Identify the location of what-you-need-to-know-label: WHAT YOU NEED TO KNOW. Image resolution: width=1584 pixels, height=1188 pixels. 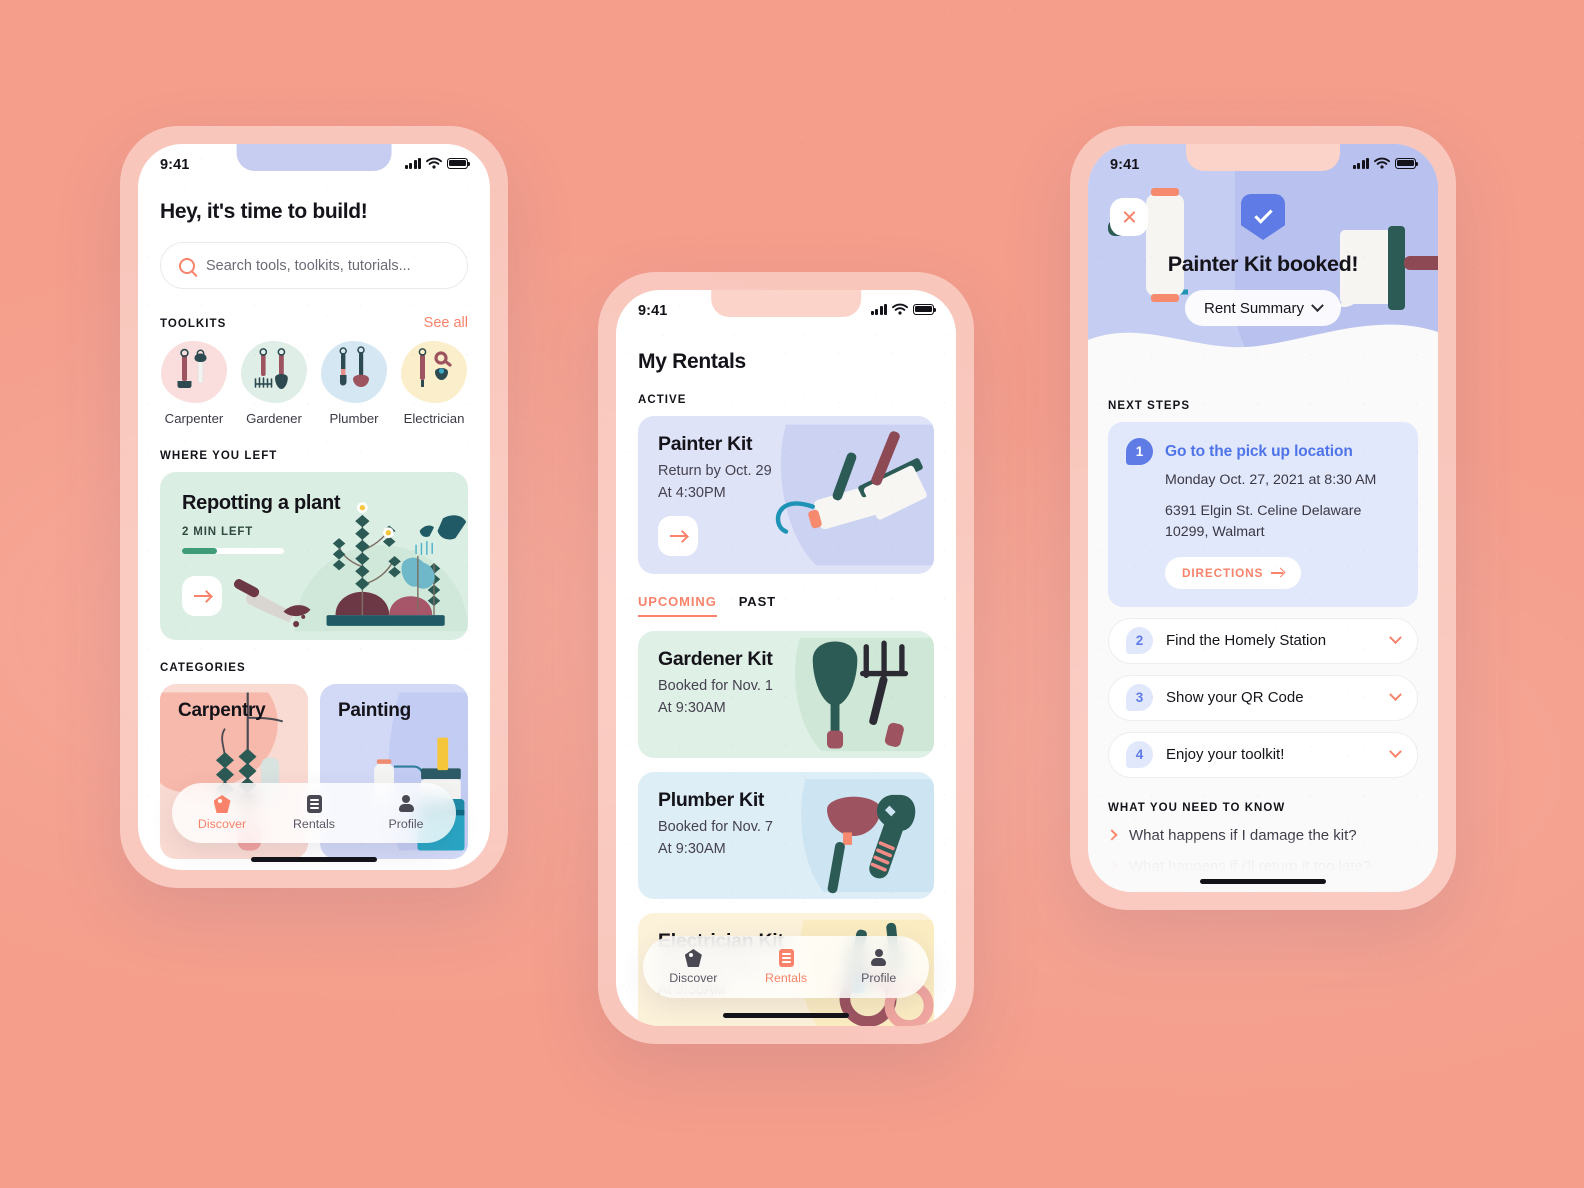
(1197, 807).